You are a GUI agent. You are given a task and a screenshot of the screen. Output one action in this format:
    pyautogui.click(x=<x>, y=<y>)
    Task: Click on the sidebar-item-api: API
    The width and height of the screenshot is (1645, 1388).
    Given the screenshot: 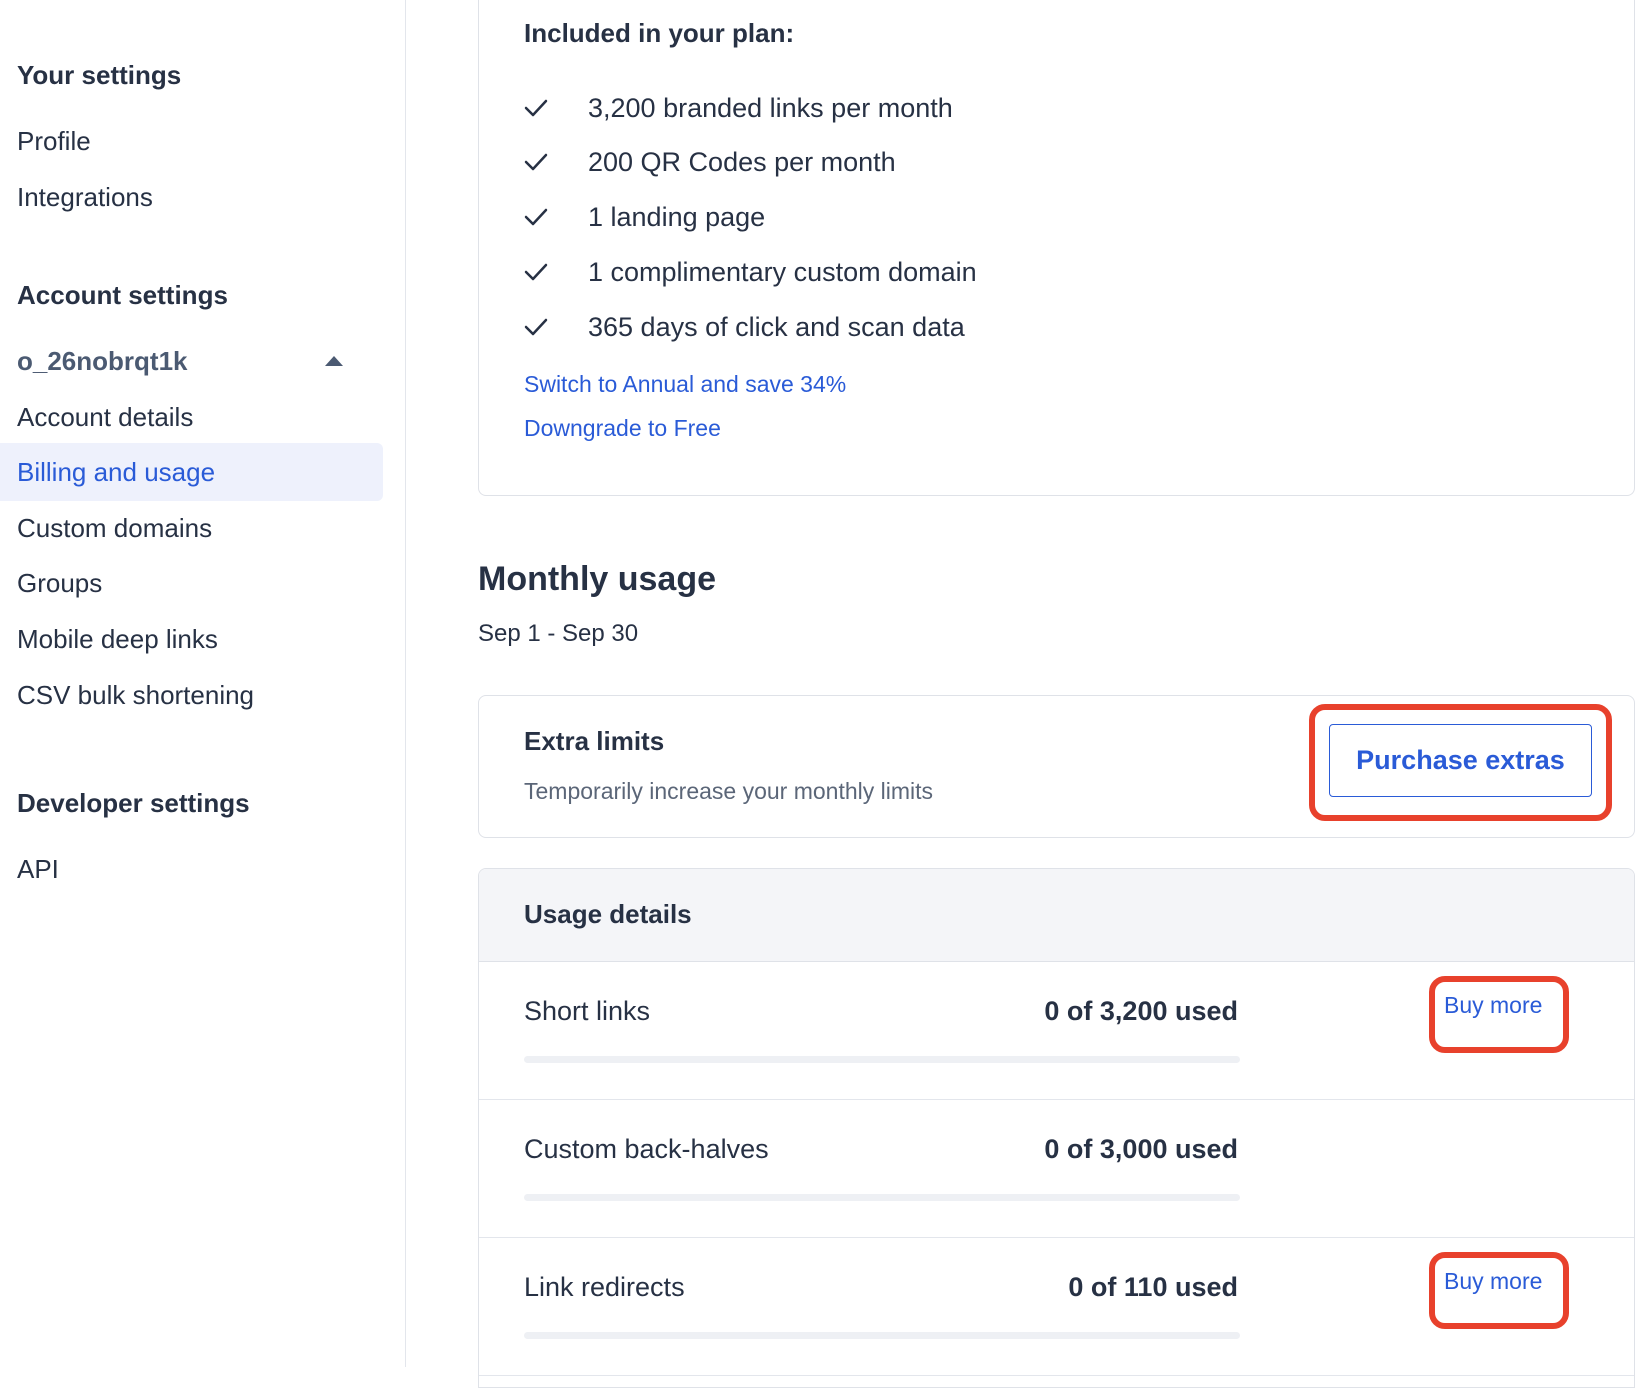 What is the action you would take?
    pyautogui.click(x=191, y=869)
    